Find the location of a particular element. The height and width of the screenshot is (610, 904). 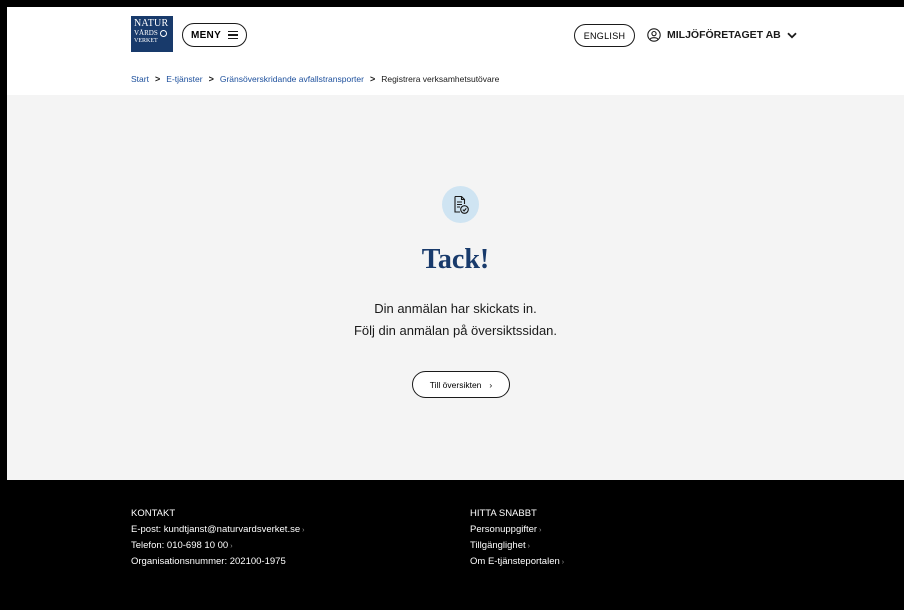

confirmation-message-line-1: Din anmälan har skickats in. is located at coordinates (455, 308).